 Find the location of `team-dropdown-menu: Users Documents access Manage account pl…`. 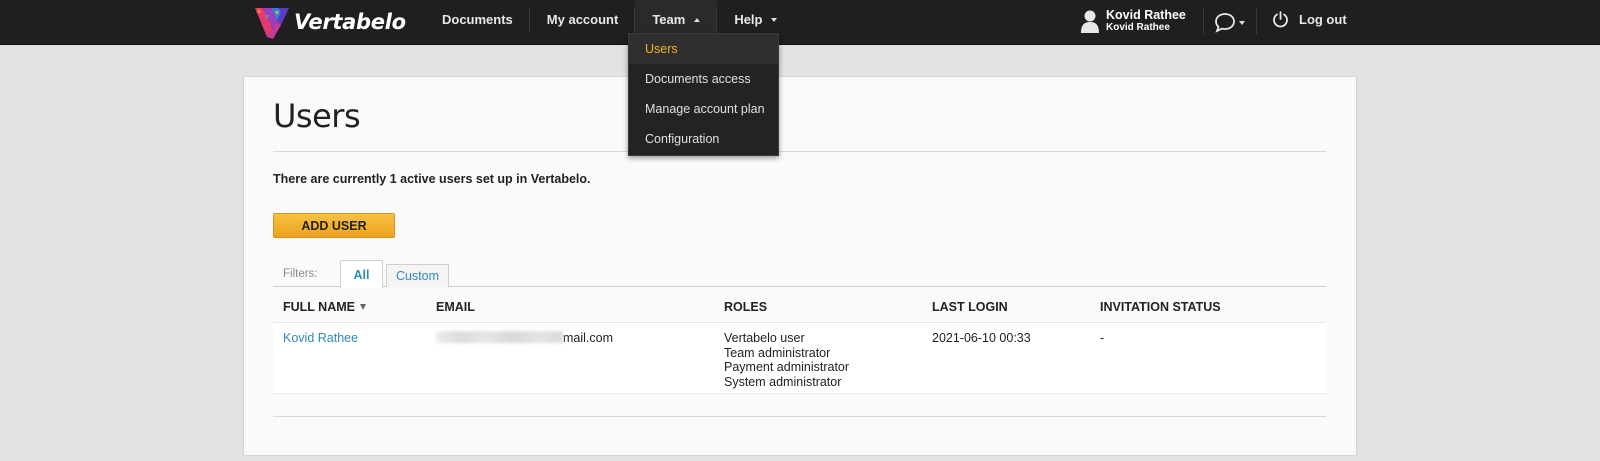

team-dropdown-menu: Users Documents access Manage account pl… is located at coordinates (703, 94).